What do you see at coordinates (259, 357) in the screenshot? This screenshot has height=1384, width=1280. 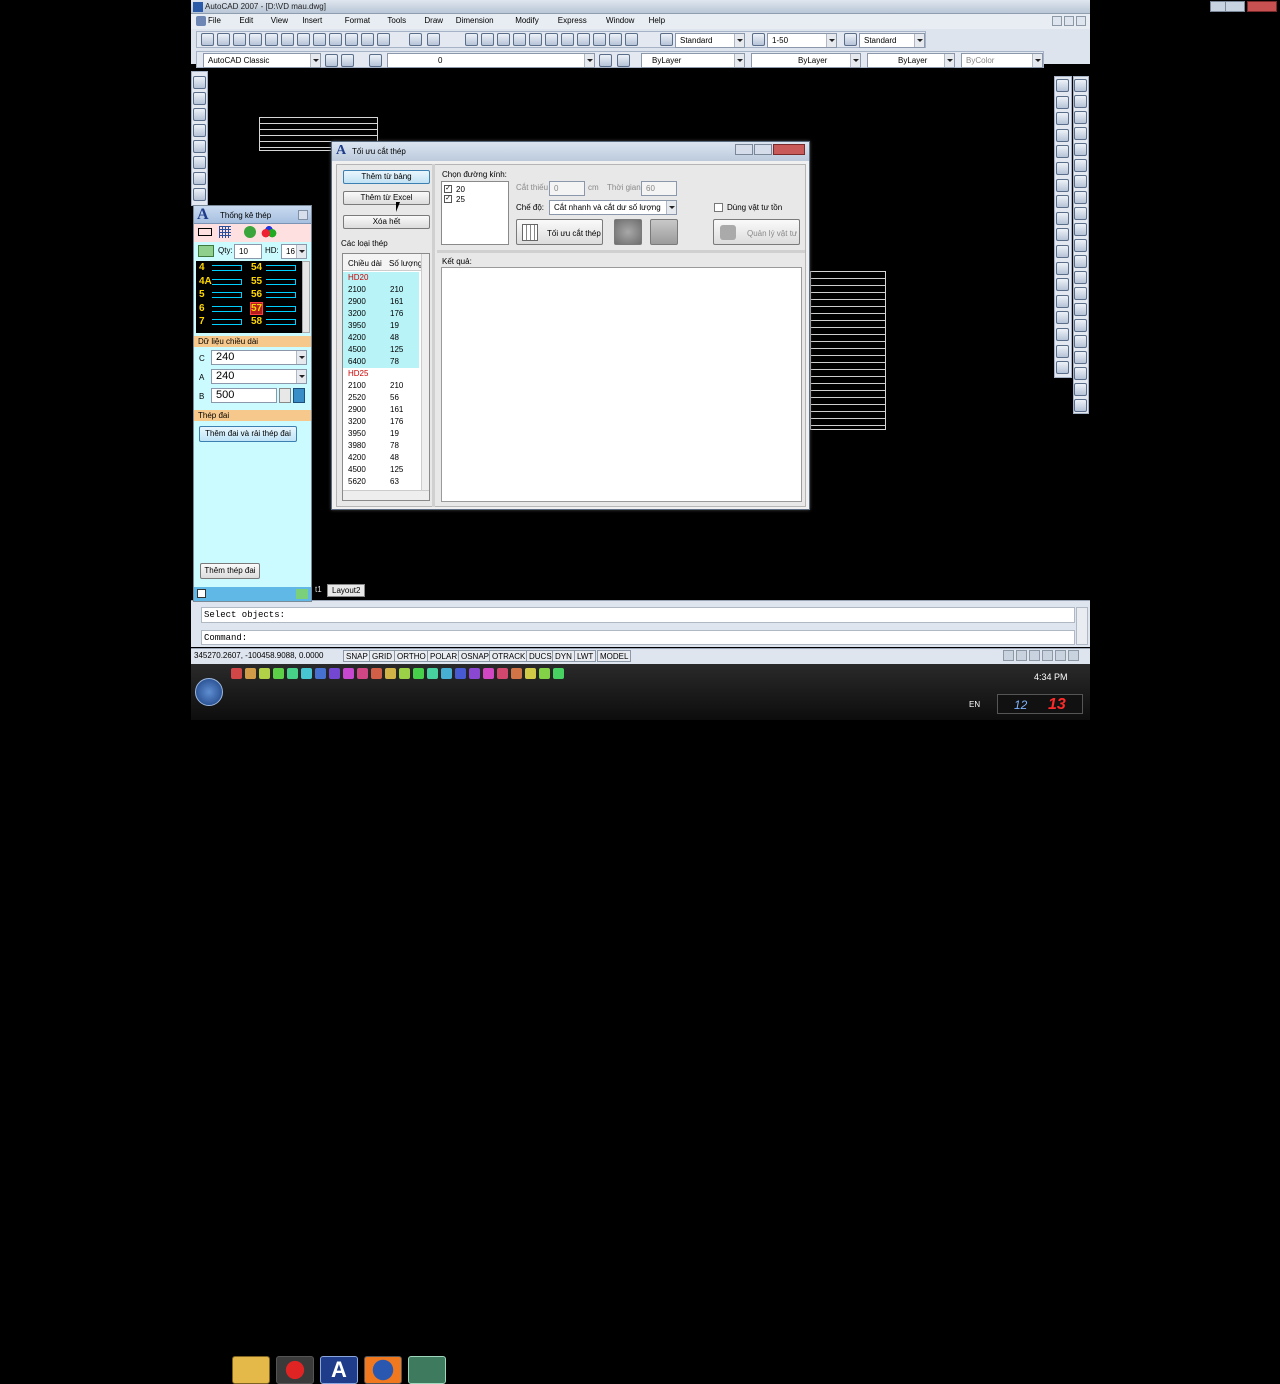 I see `c-select: 240` at bounding box center [259, 357].